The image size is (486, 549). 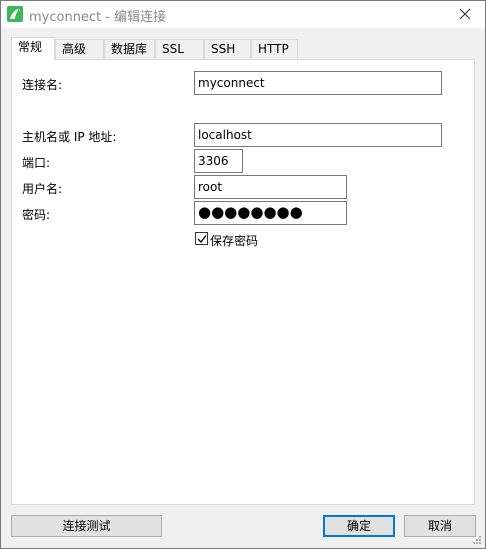 What do you see at coordinates (274, 49) in the screenshot?
I see `tab-http: HTTP` at bounding box center [274, 49].